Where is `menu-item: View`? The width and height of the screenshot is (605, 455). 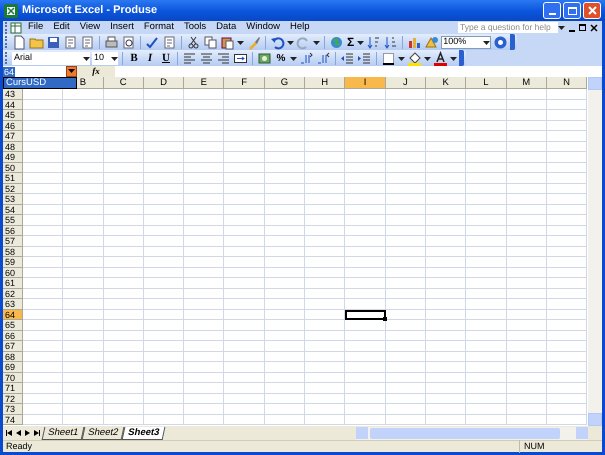
menu-item: View is located at coordinates (90, 27).